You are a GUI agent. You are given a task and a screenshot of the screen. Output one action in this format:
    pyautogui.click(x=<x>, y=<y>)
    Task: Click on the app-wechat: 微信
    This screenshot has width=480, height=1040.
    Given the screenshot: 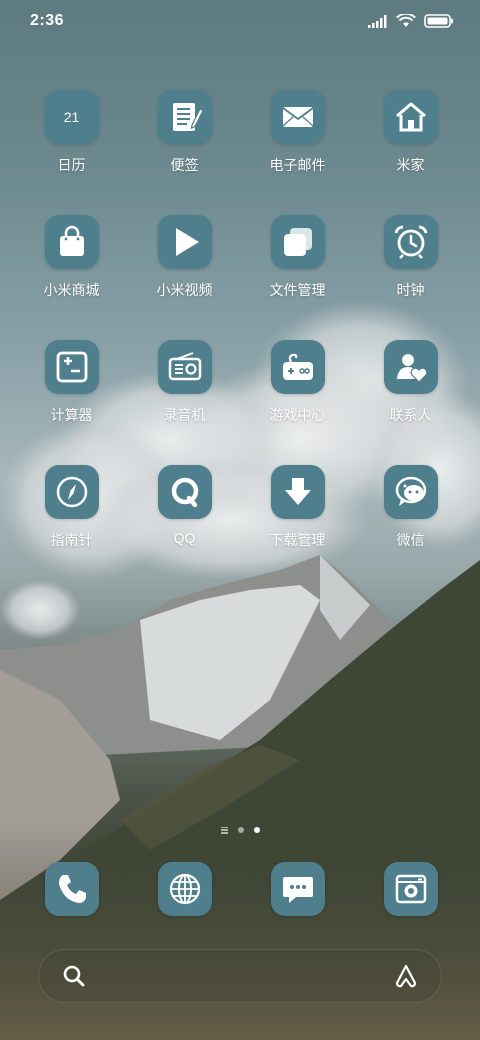 What is the action you would take?
    pyautogui.click(x=410, y=514)
    